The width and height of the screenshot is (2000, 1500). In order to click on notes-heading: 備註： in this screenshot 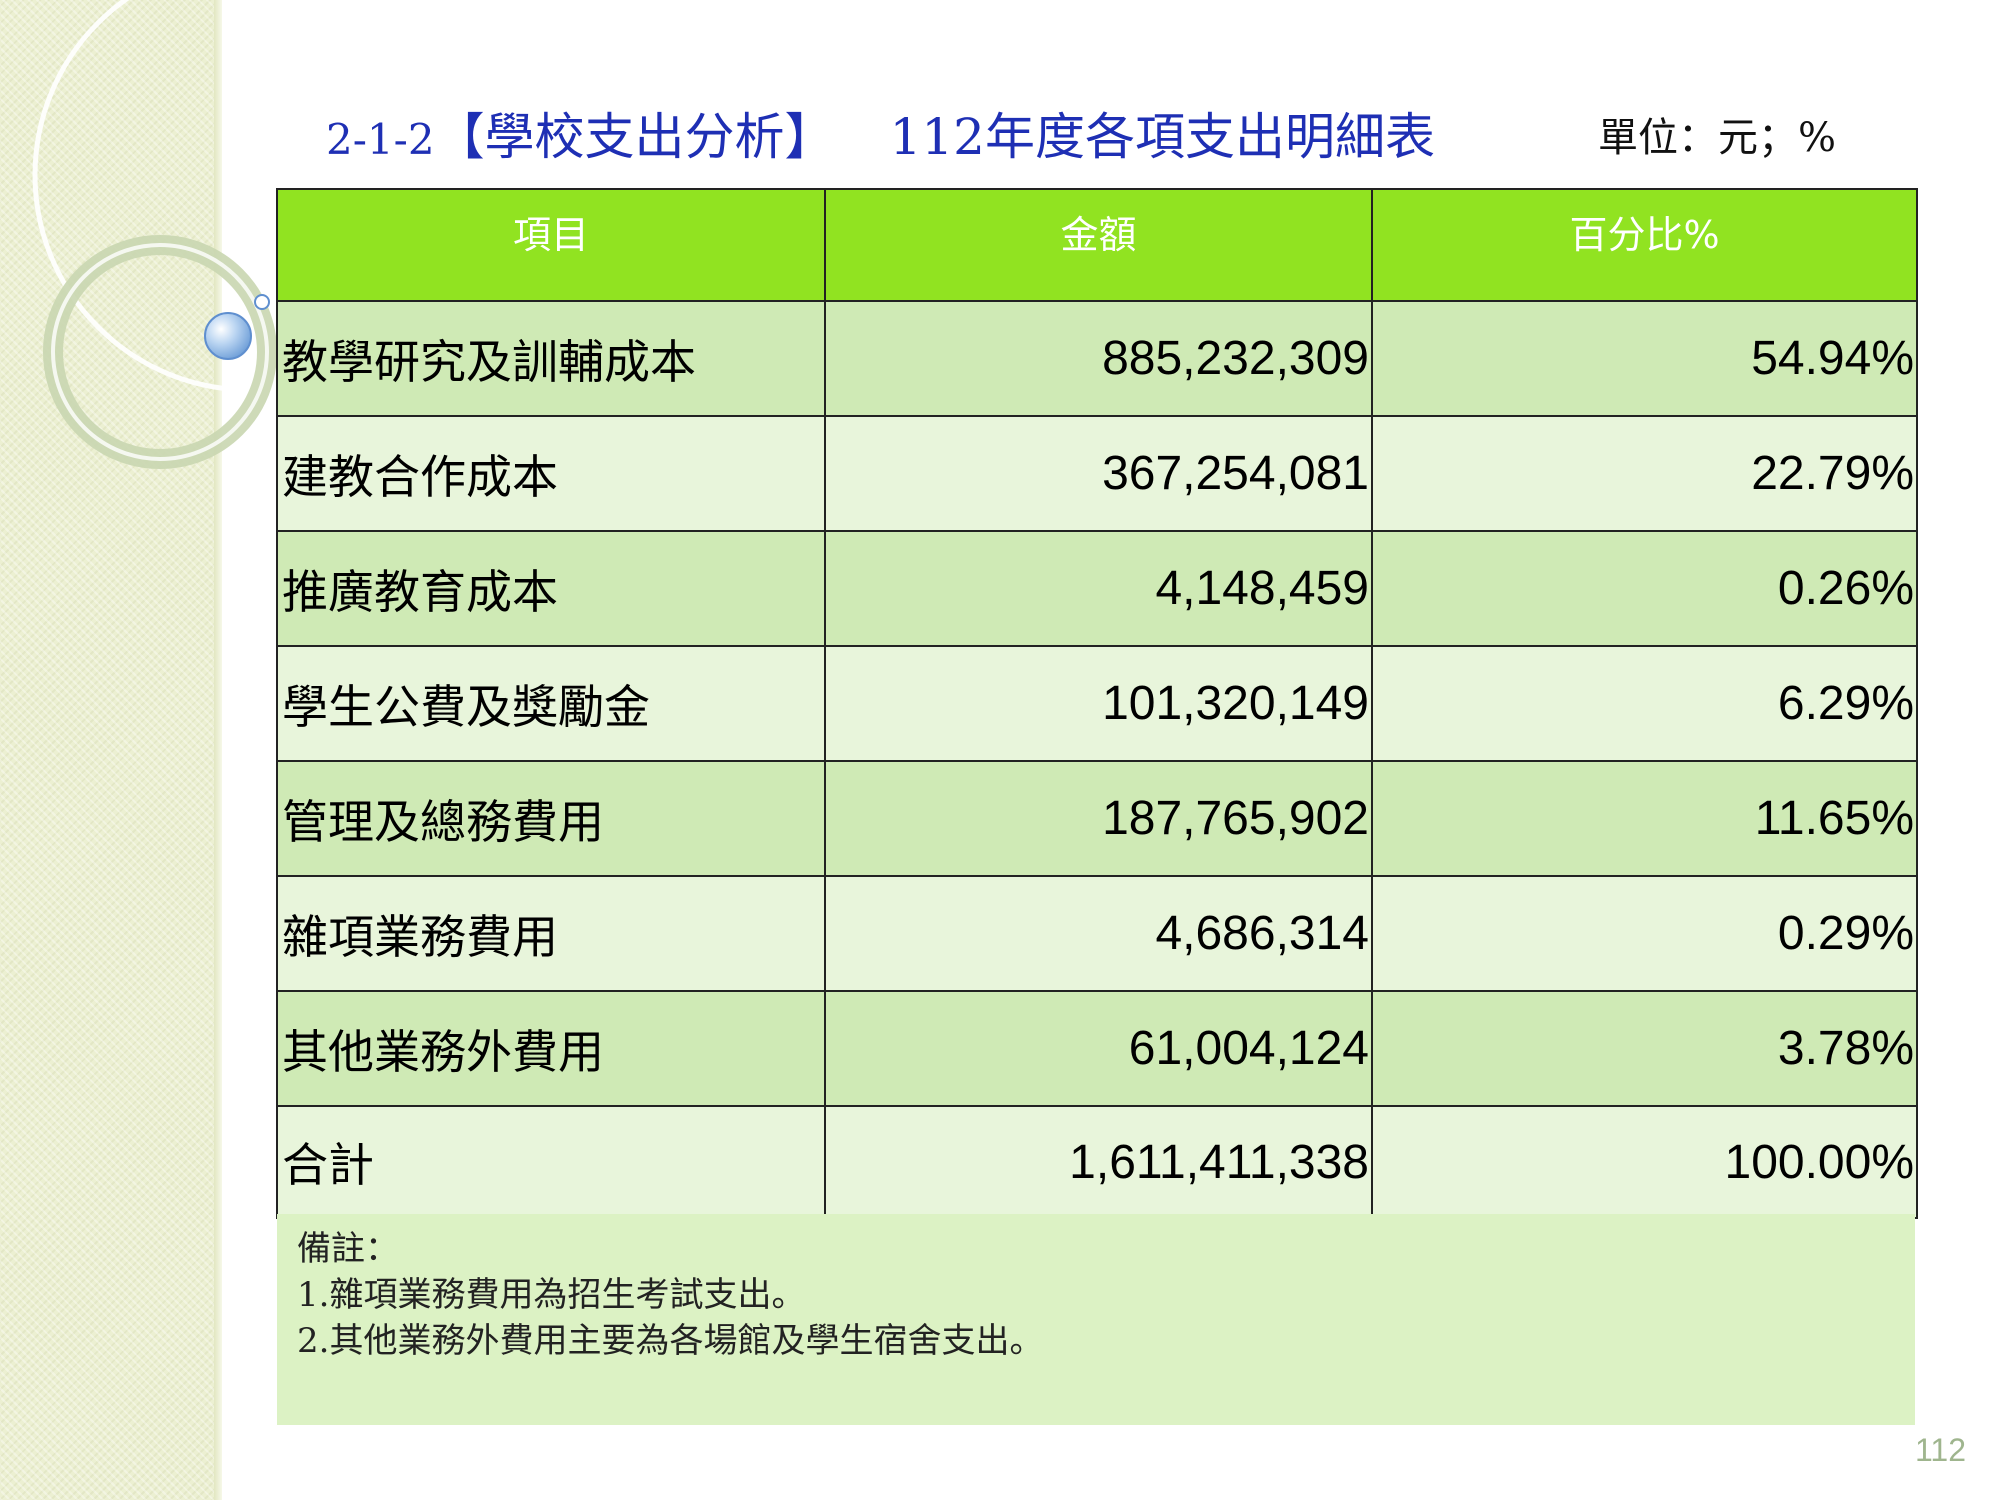, I will do `click(348, 1249)`.